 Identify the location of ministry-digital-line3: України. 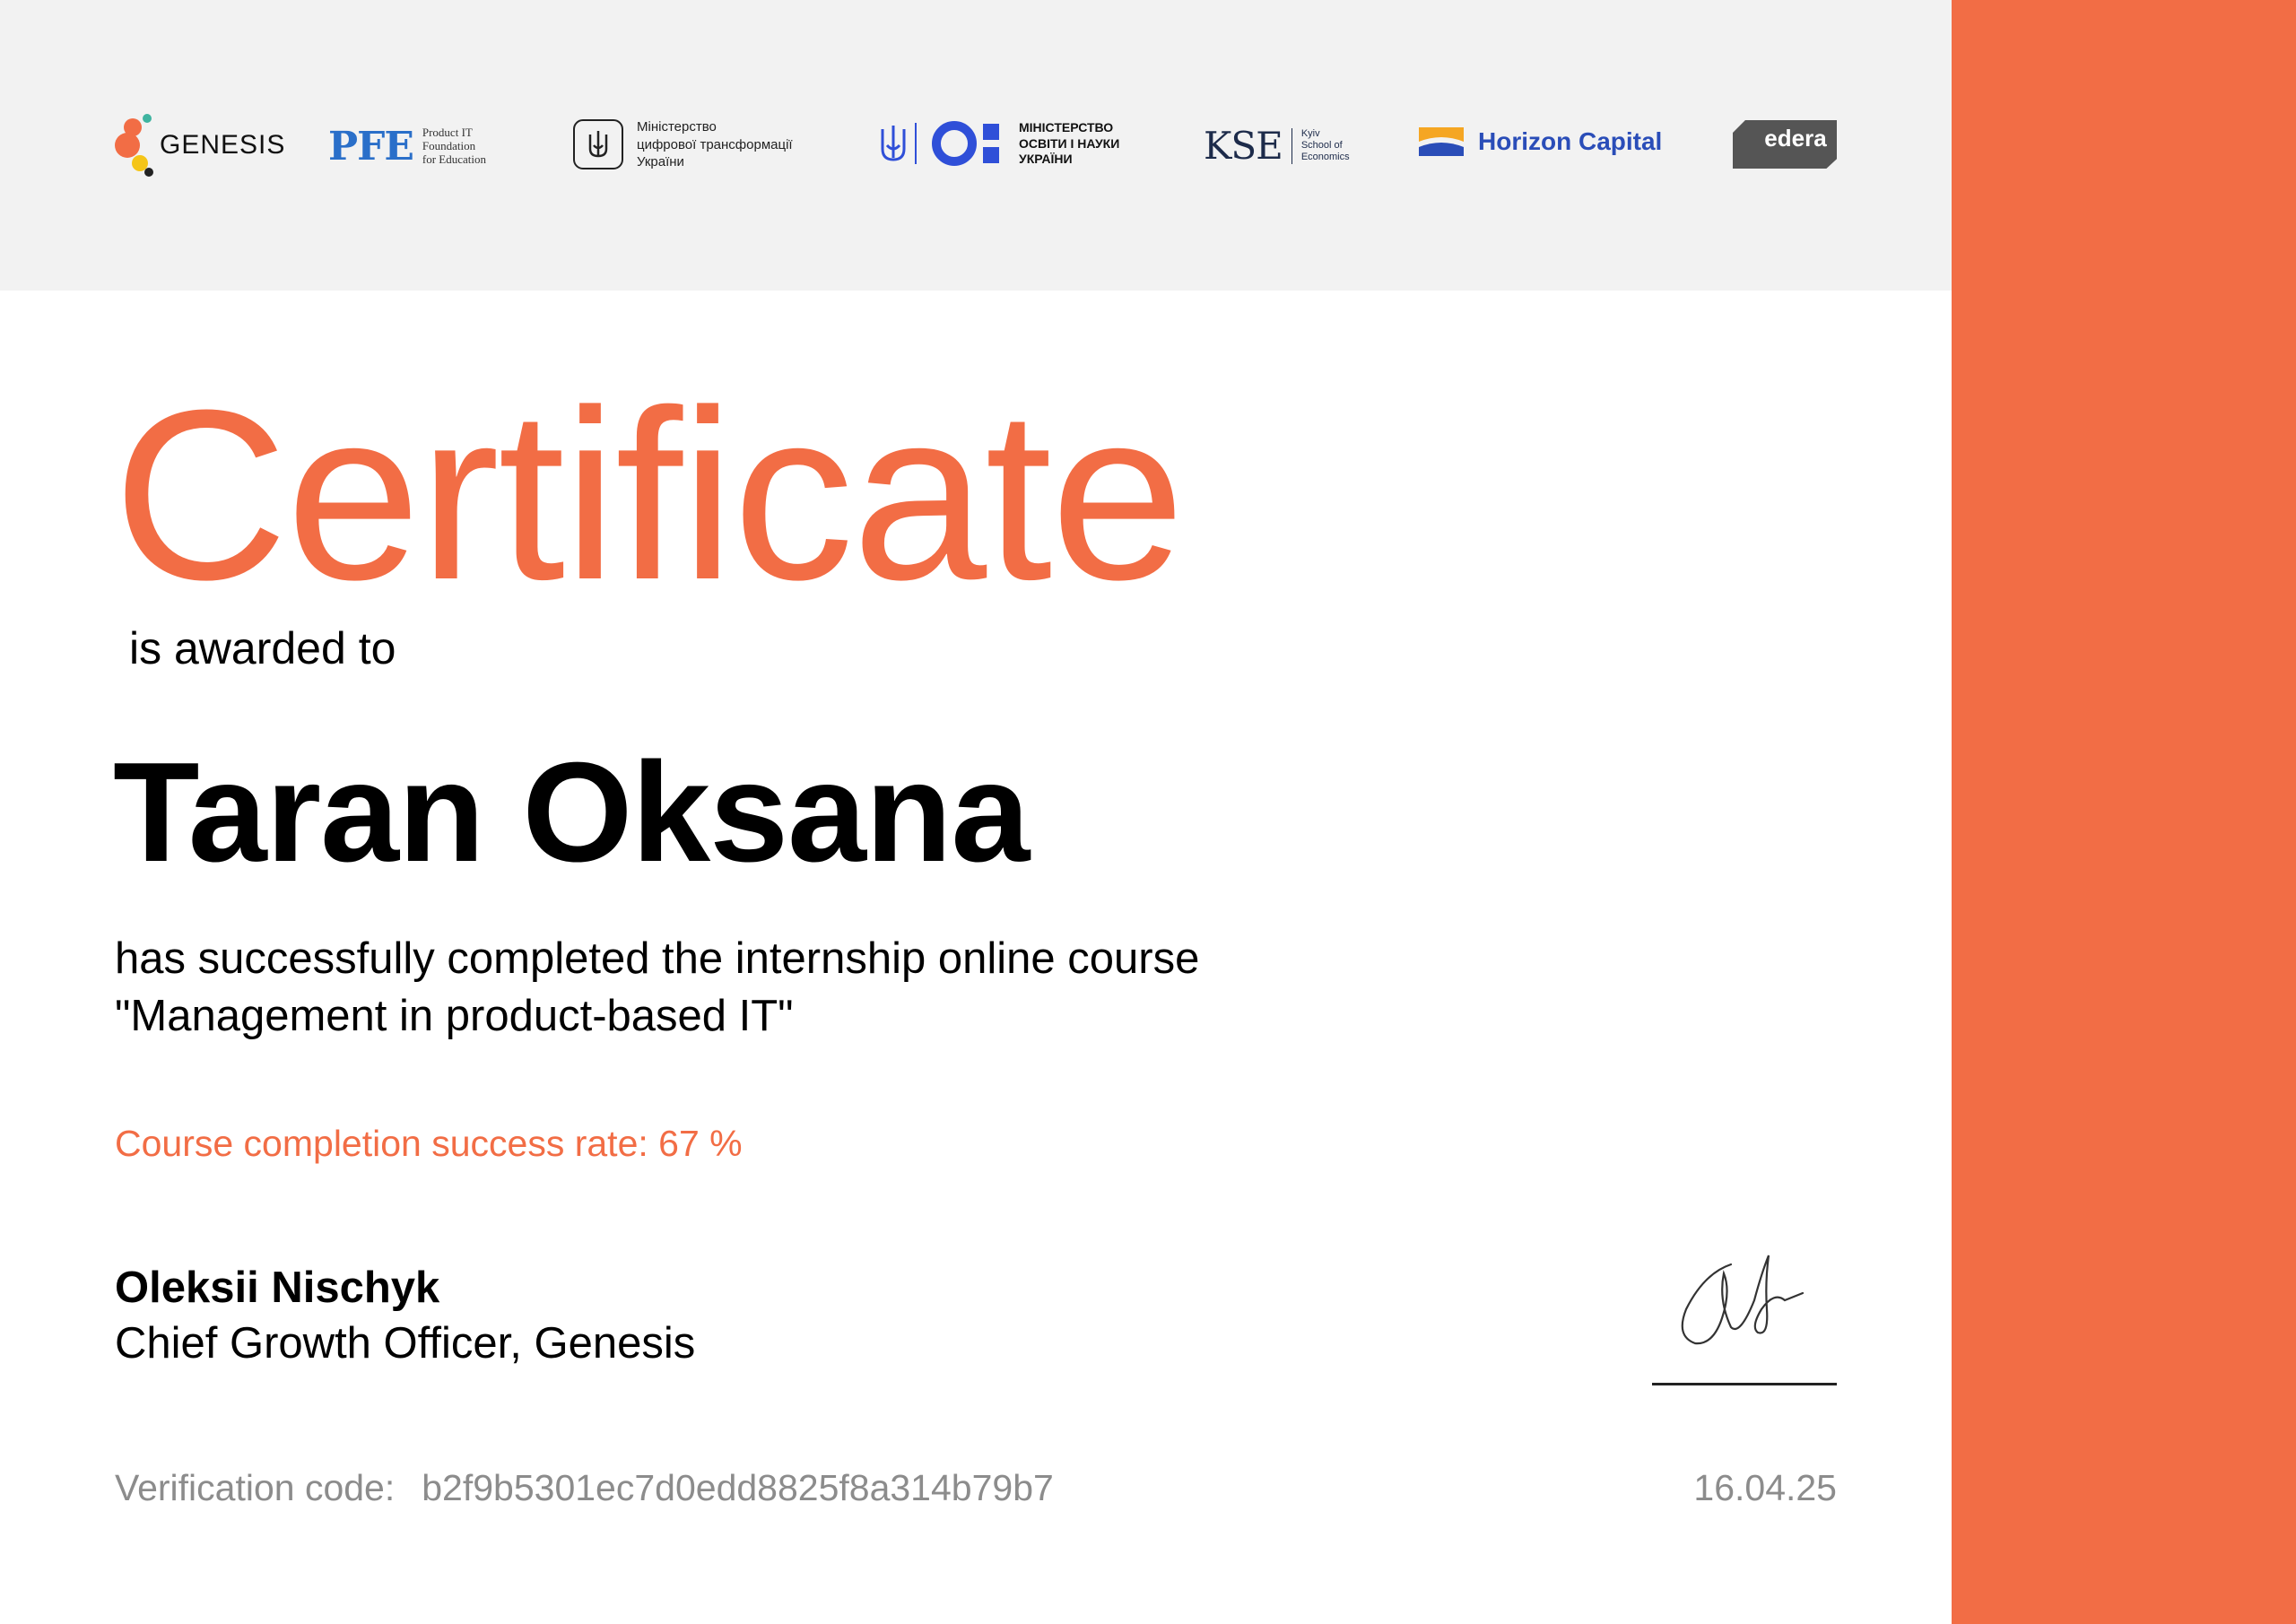
(660, 161).